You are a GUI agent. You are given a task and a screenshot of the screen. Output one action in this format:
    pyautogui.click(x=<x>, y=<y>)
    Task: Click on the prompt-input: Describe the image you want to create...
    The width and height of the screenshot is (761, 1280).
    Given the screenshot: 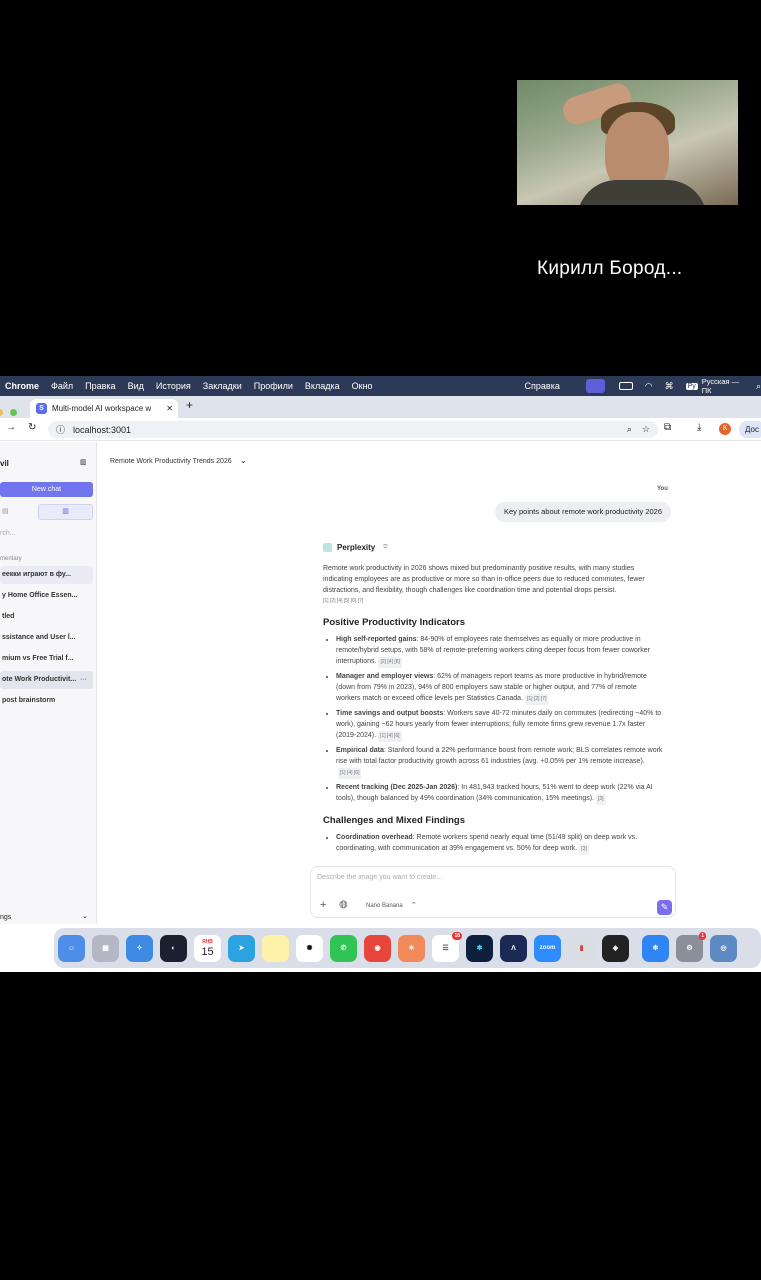 What is the action you would take?
    pyautogui.click(x=379, y=877)
    